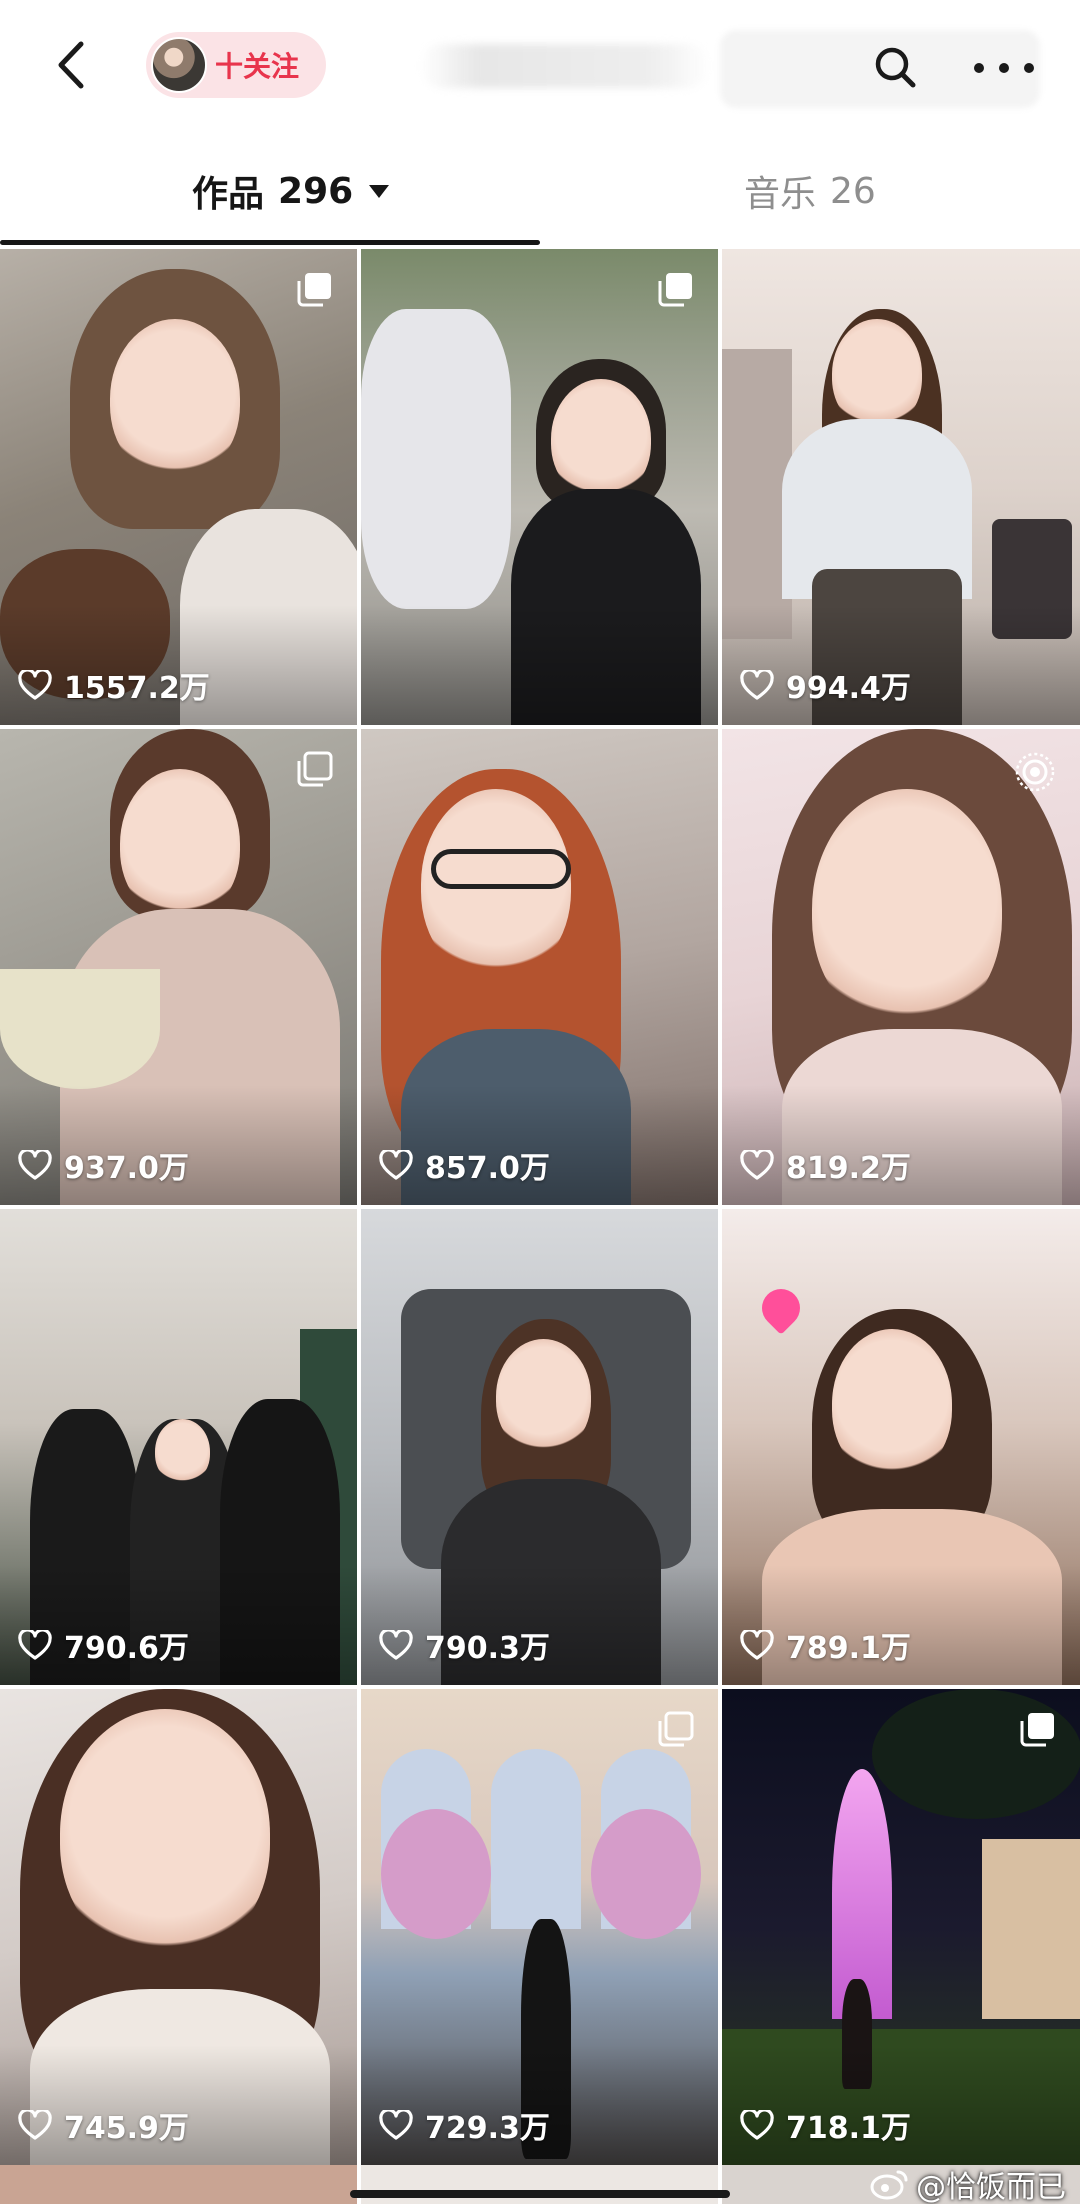 The image size is (1080, 2204). I want to click on like-count-value: 790.3万, so click(487, 1648).